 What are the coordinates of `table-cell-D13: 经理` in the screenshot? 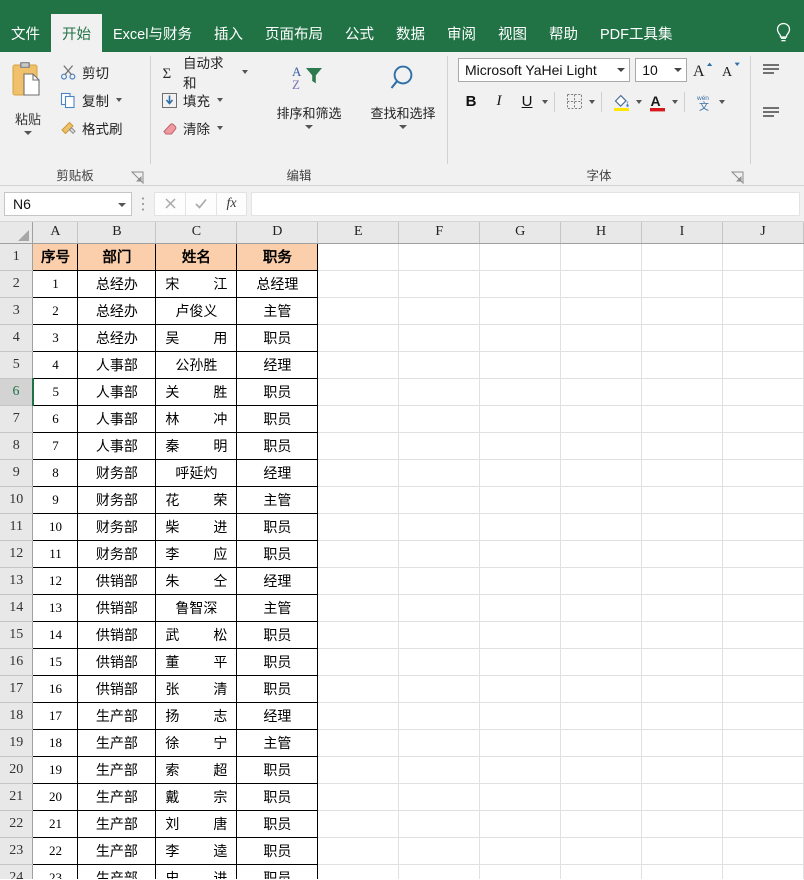 It's located at (277, 580).